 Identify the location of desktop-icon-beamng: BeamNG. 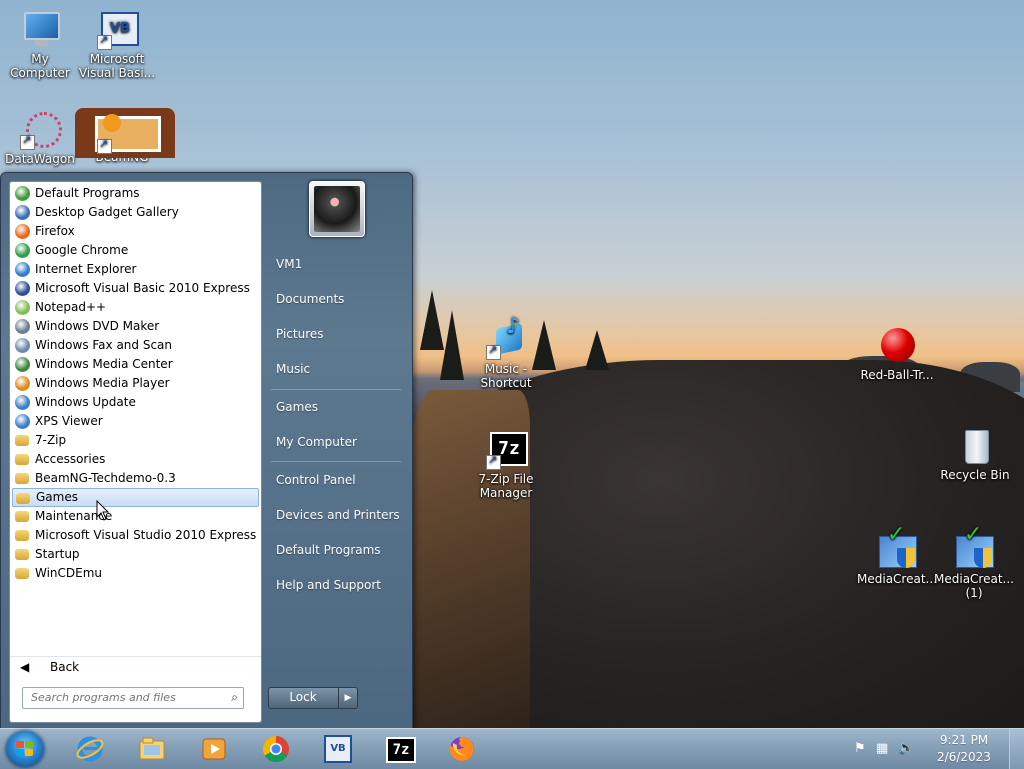
(122, 130).